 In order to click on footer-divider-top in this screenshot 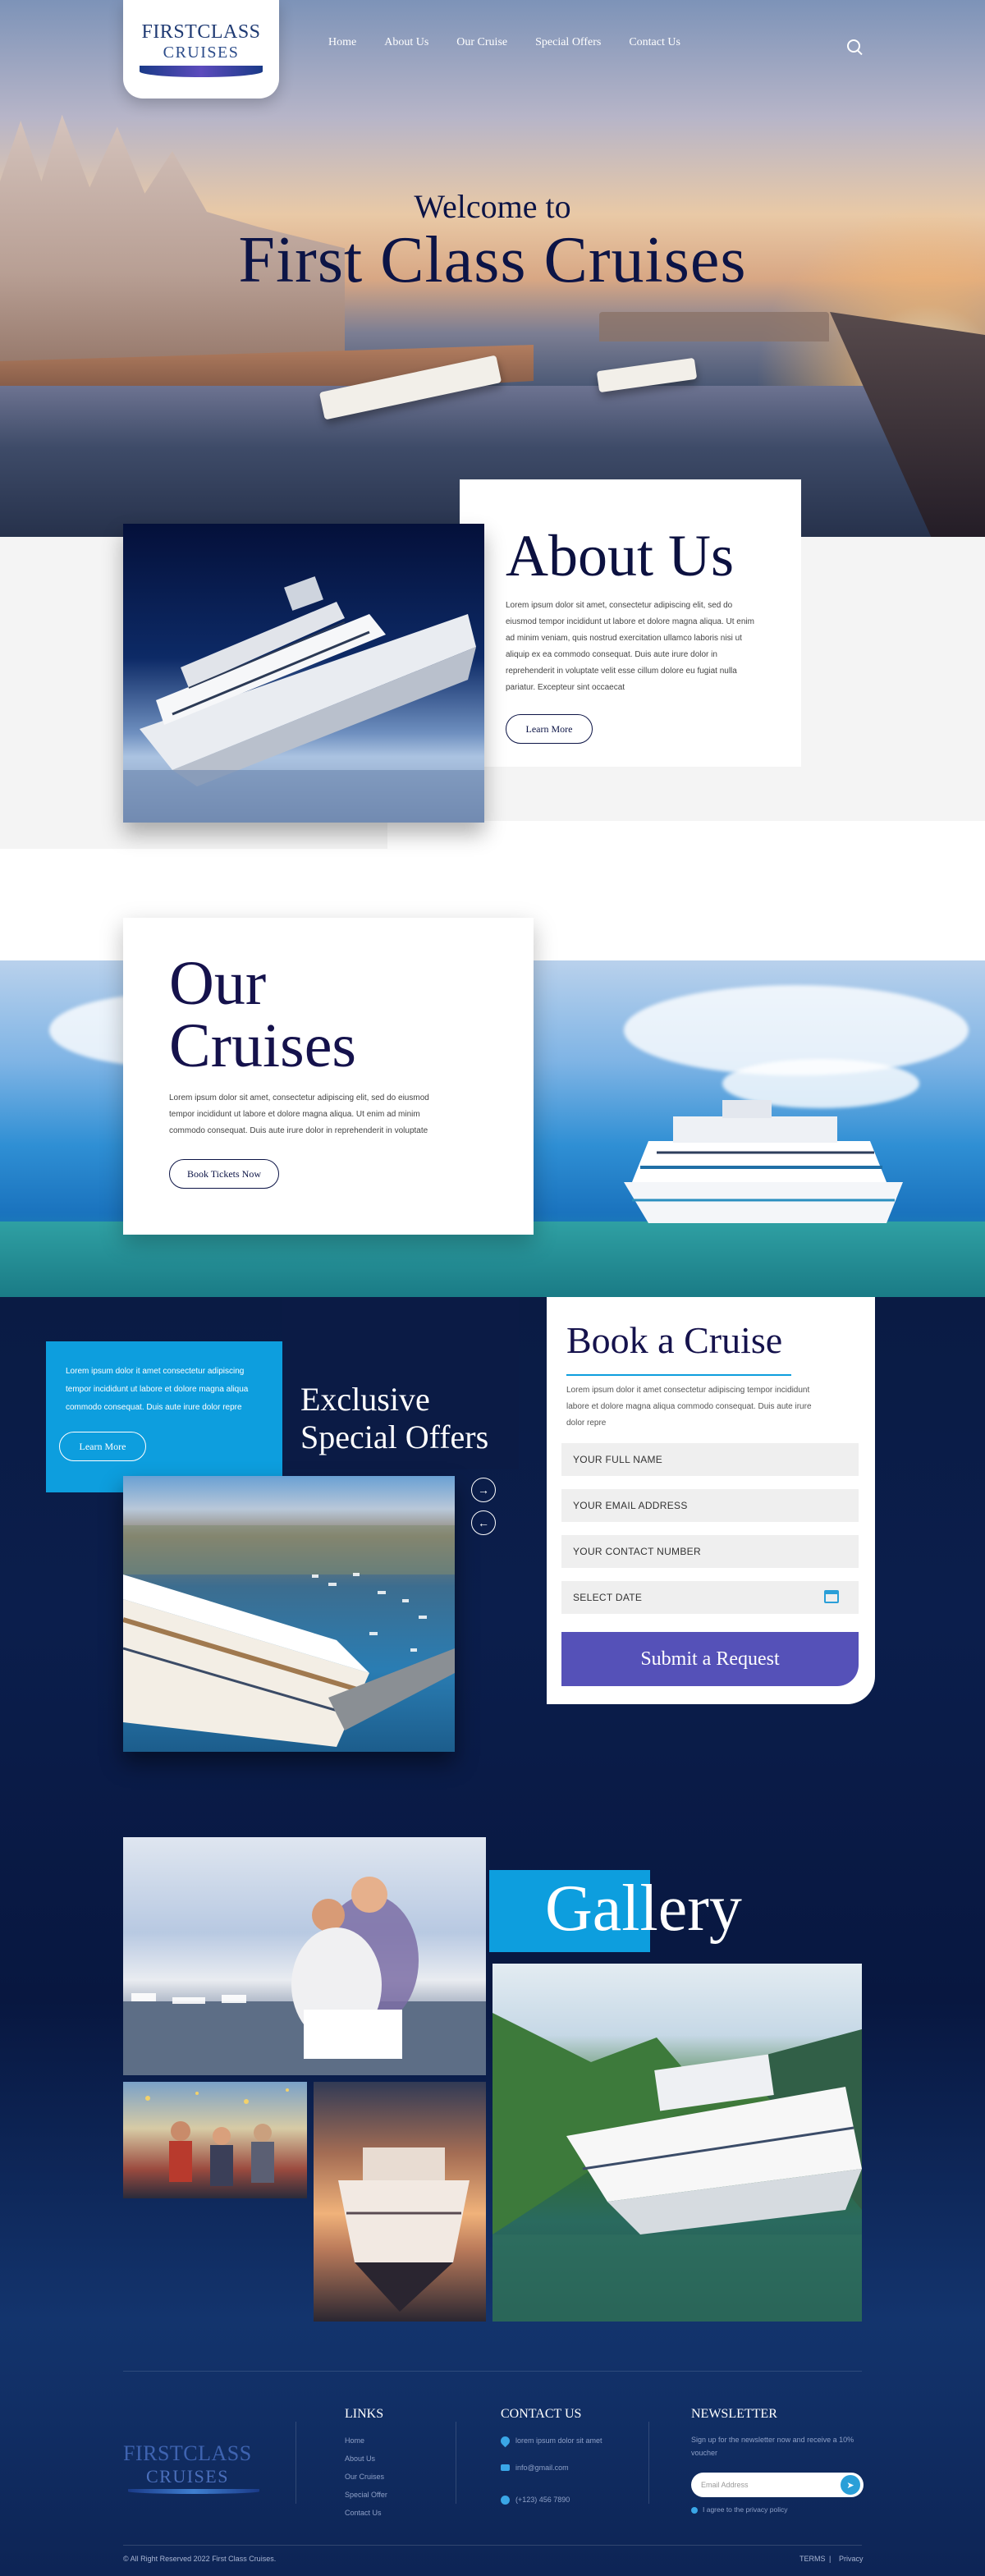, I will do `click(492, 2372)`.